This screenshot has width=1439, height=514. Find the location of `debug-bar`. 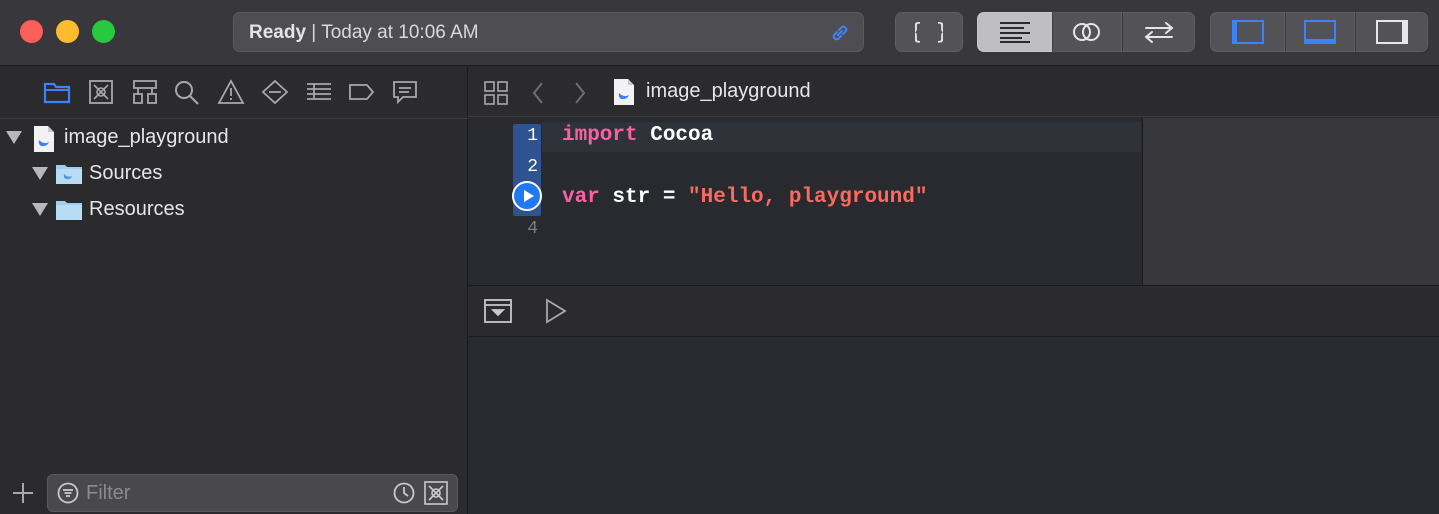

debug-bar is located at coordinates (954, 311).